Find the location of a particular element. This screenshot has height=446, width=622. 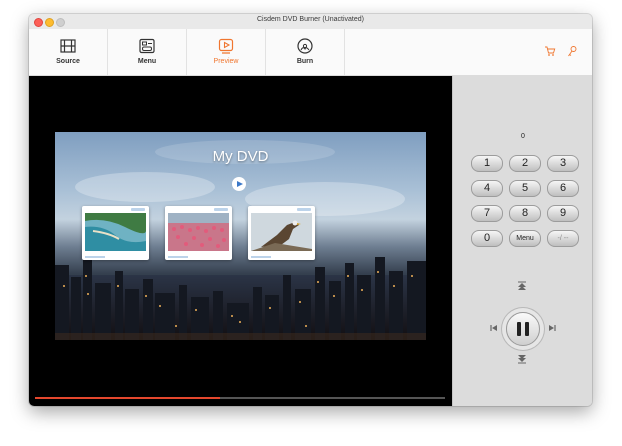

dvd-menu-title: My DVD is located at coordinates (240, 156).